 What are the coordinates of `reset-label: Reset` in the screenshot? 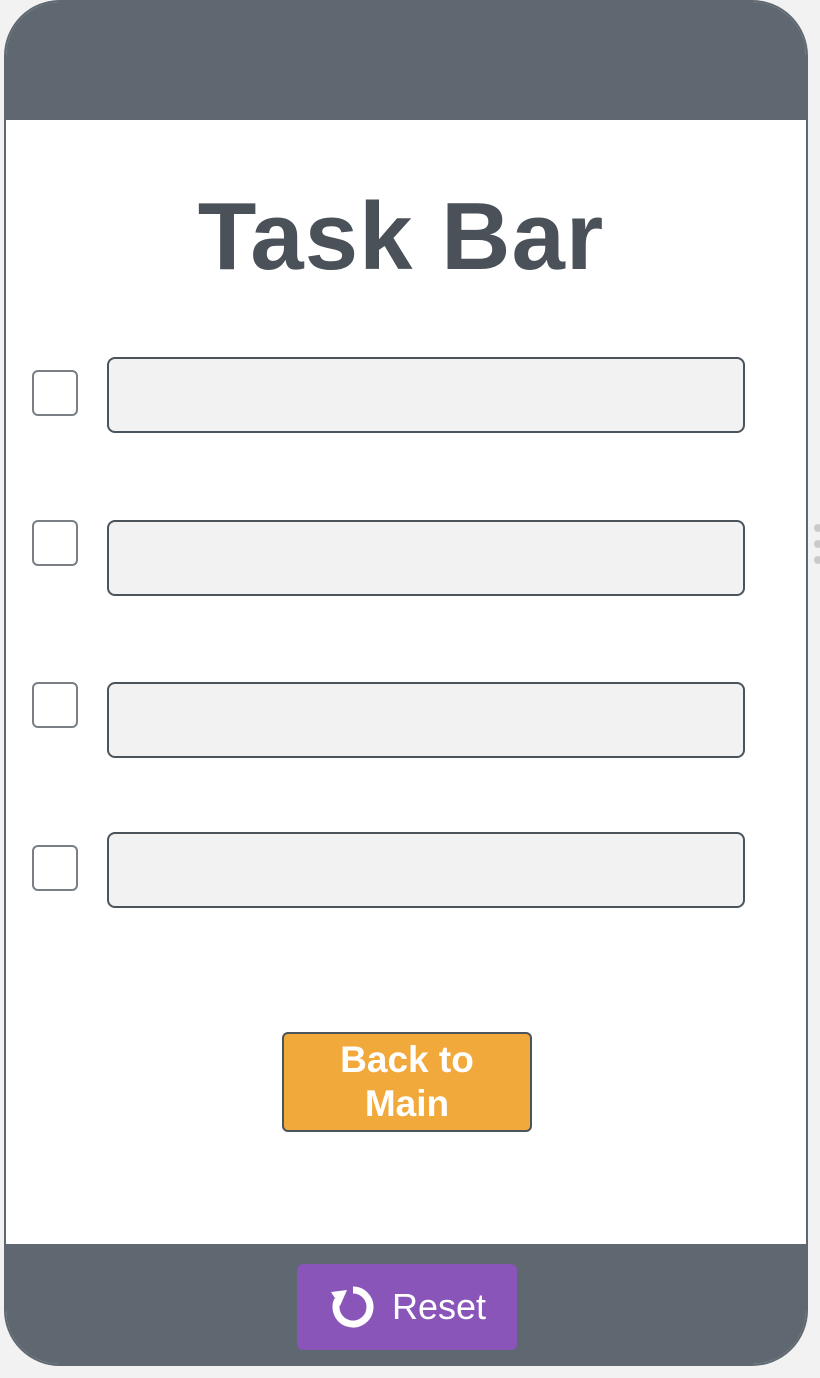 It's located at (439, 1306).